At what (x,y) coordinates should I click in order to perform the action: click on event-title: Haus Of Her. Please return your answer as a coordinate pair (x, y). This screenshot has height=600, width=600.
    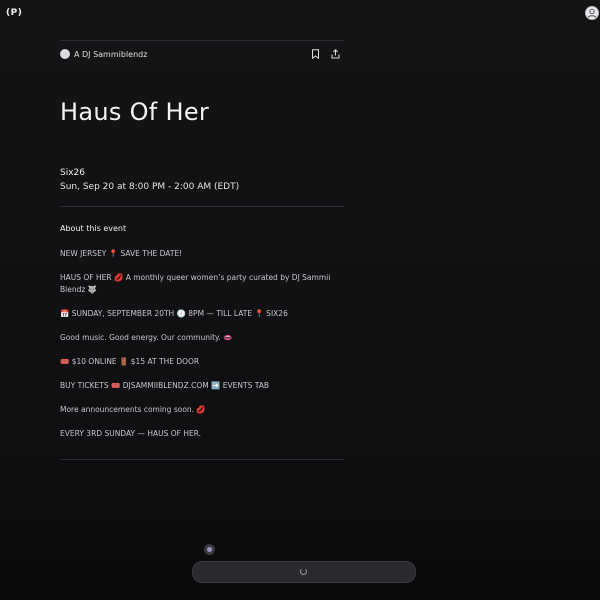
    Looking at the image, I should click on (135, 112).